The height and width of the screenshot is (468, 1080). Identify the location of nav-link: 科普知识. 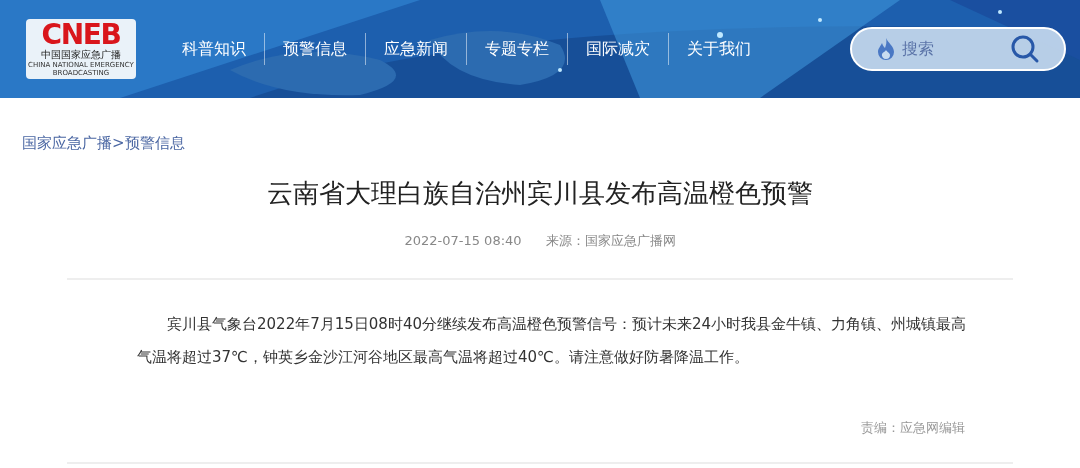
(214, 49).